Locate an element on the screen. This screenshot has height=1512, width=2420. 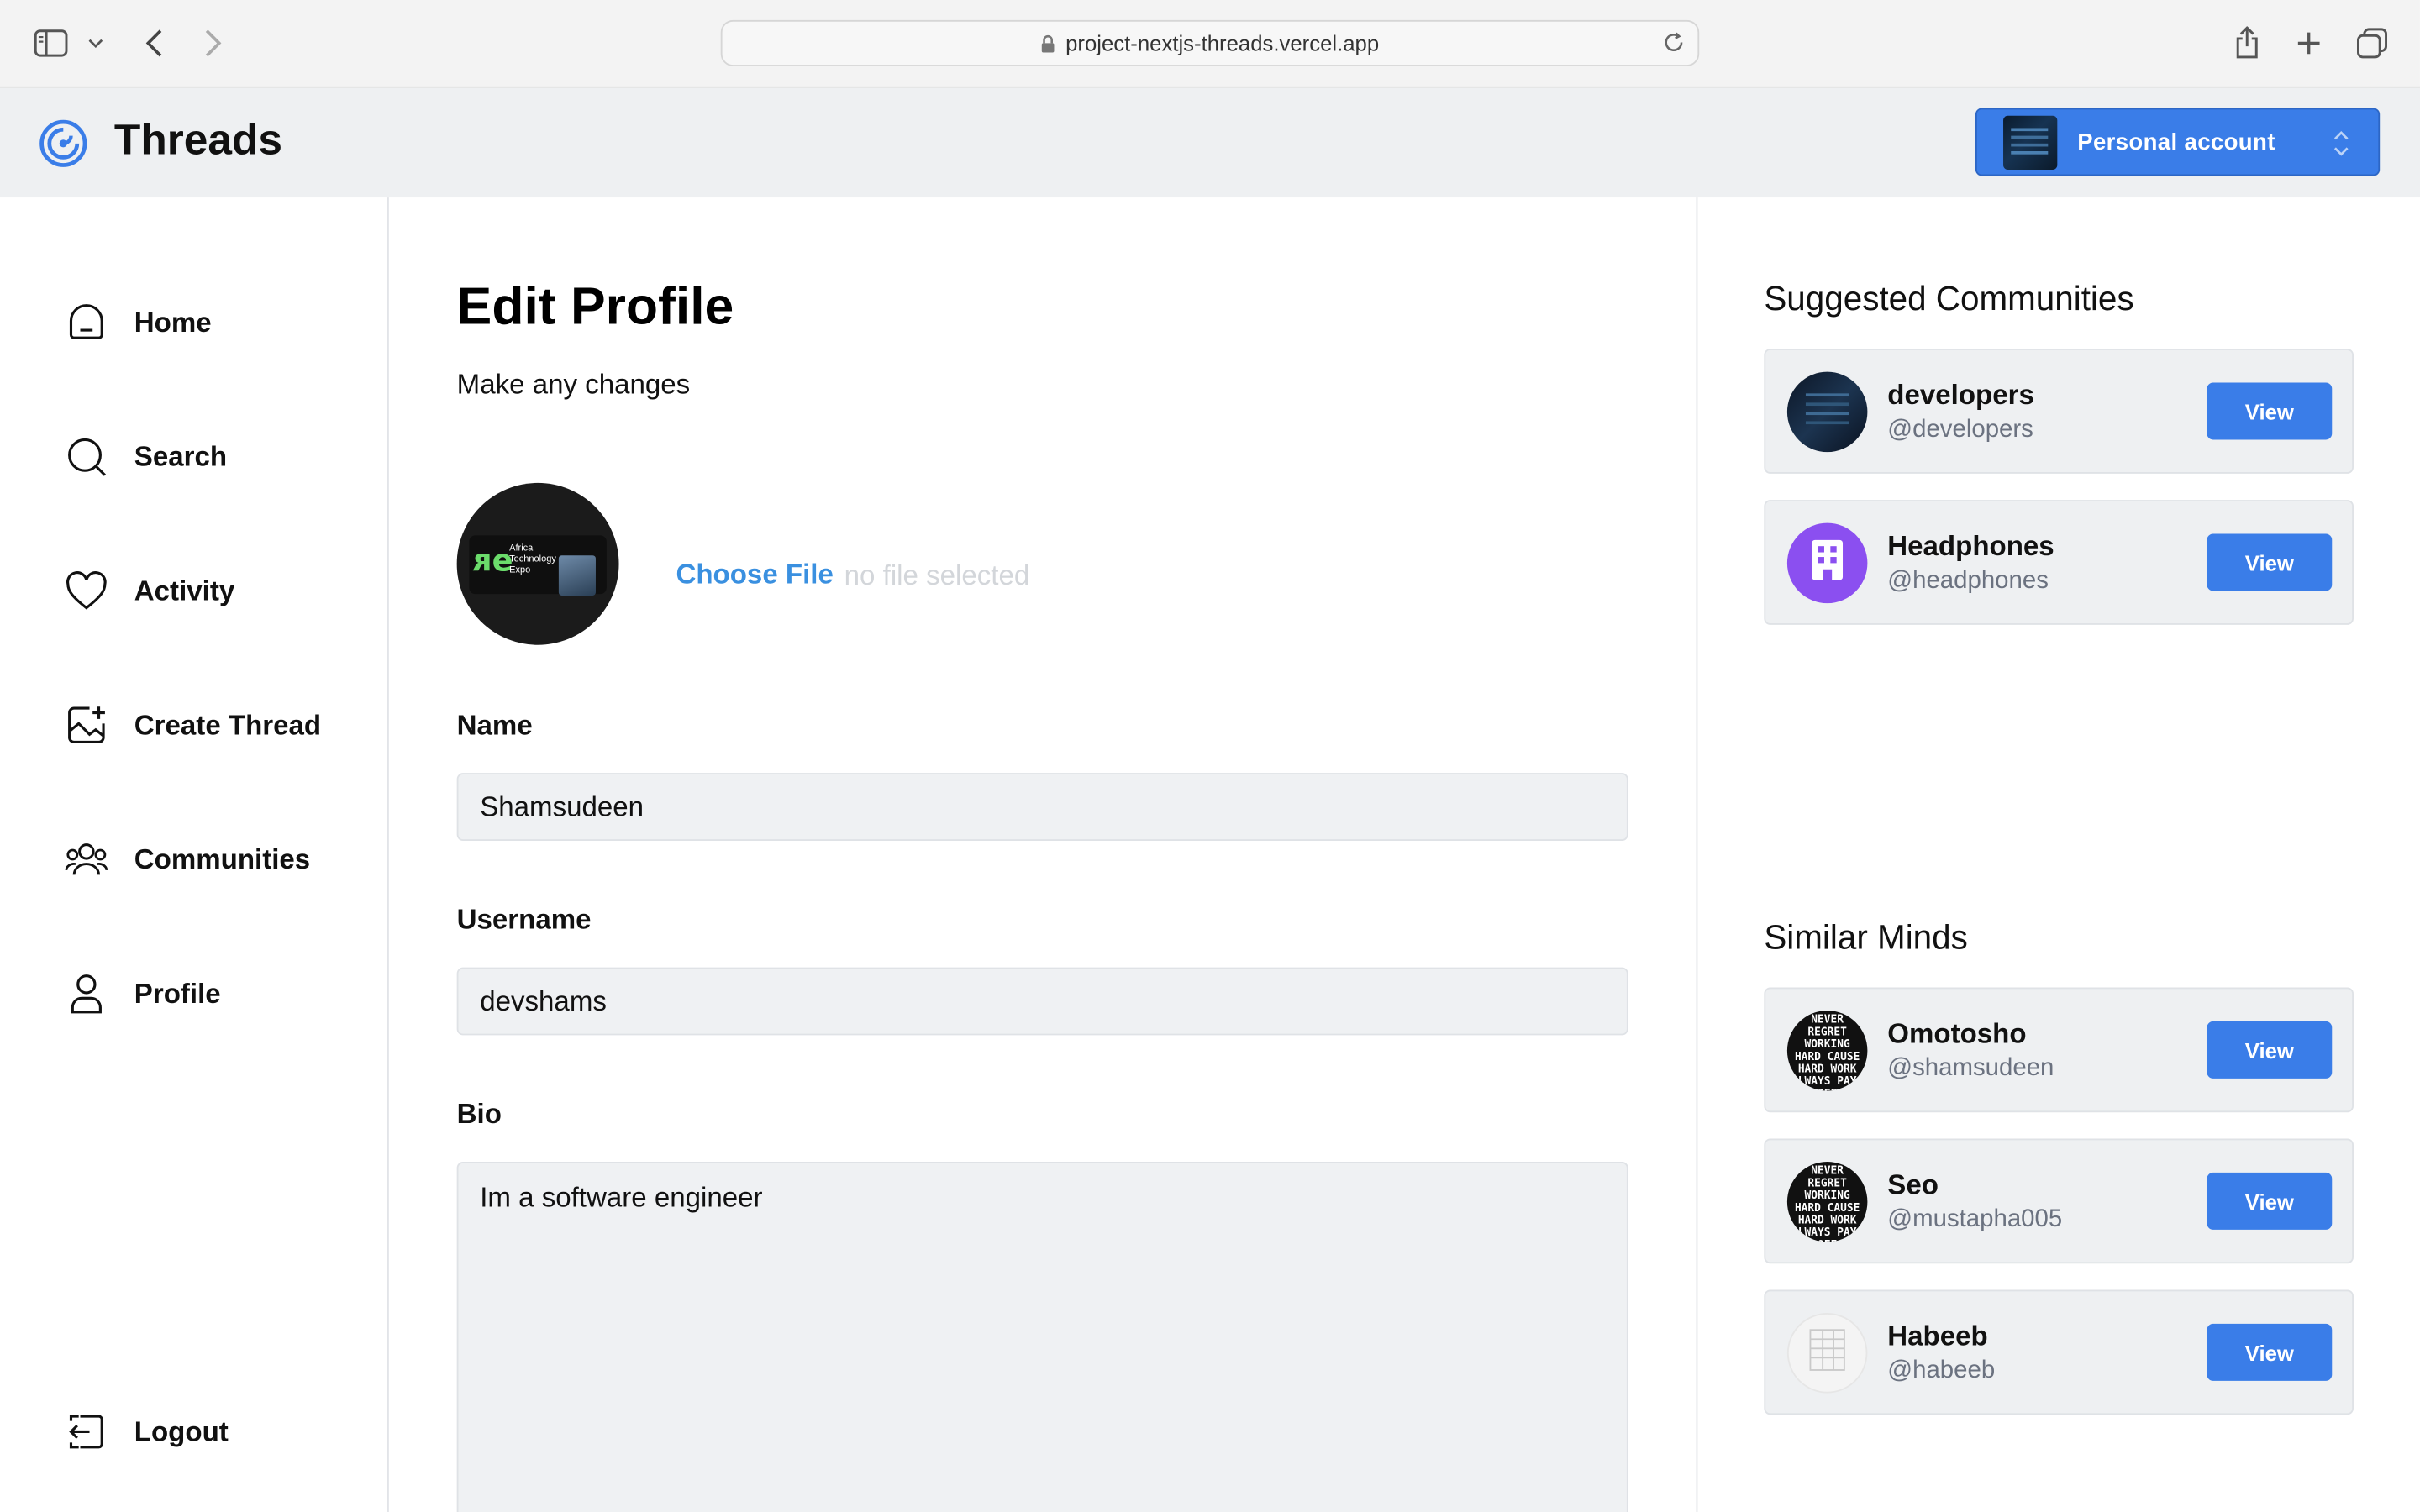
search-icon is located at coordinates (86, 456).